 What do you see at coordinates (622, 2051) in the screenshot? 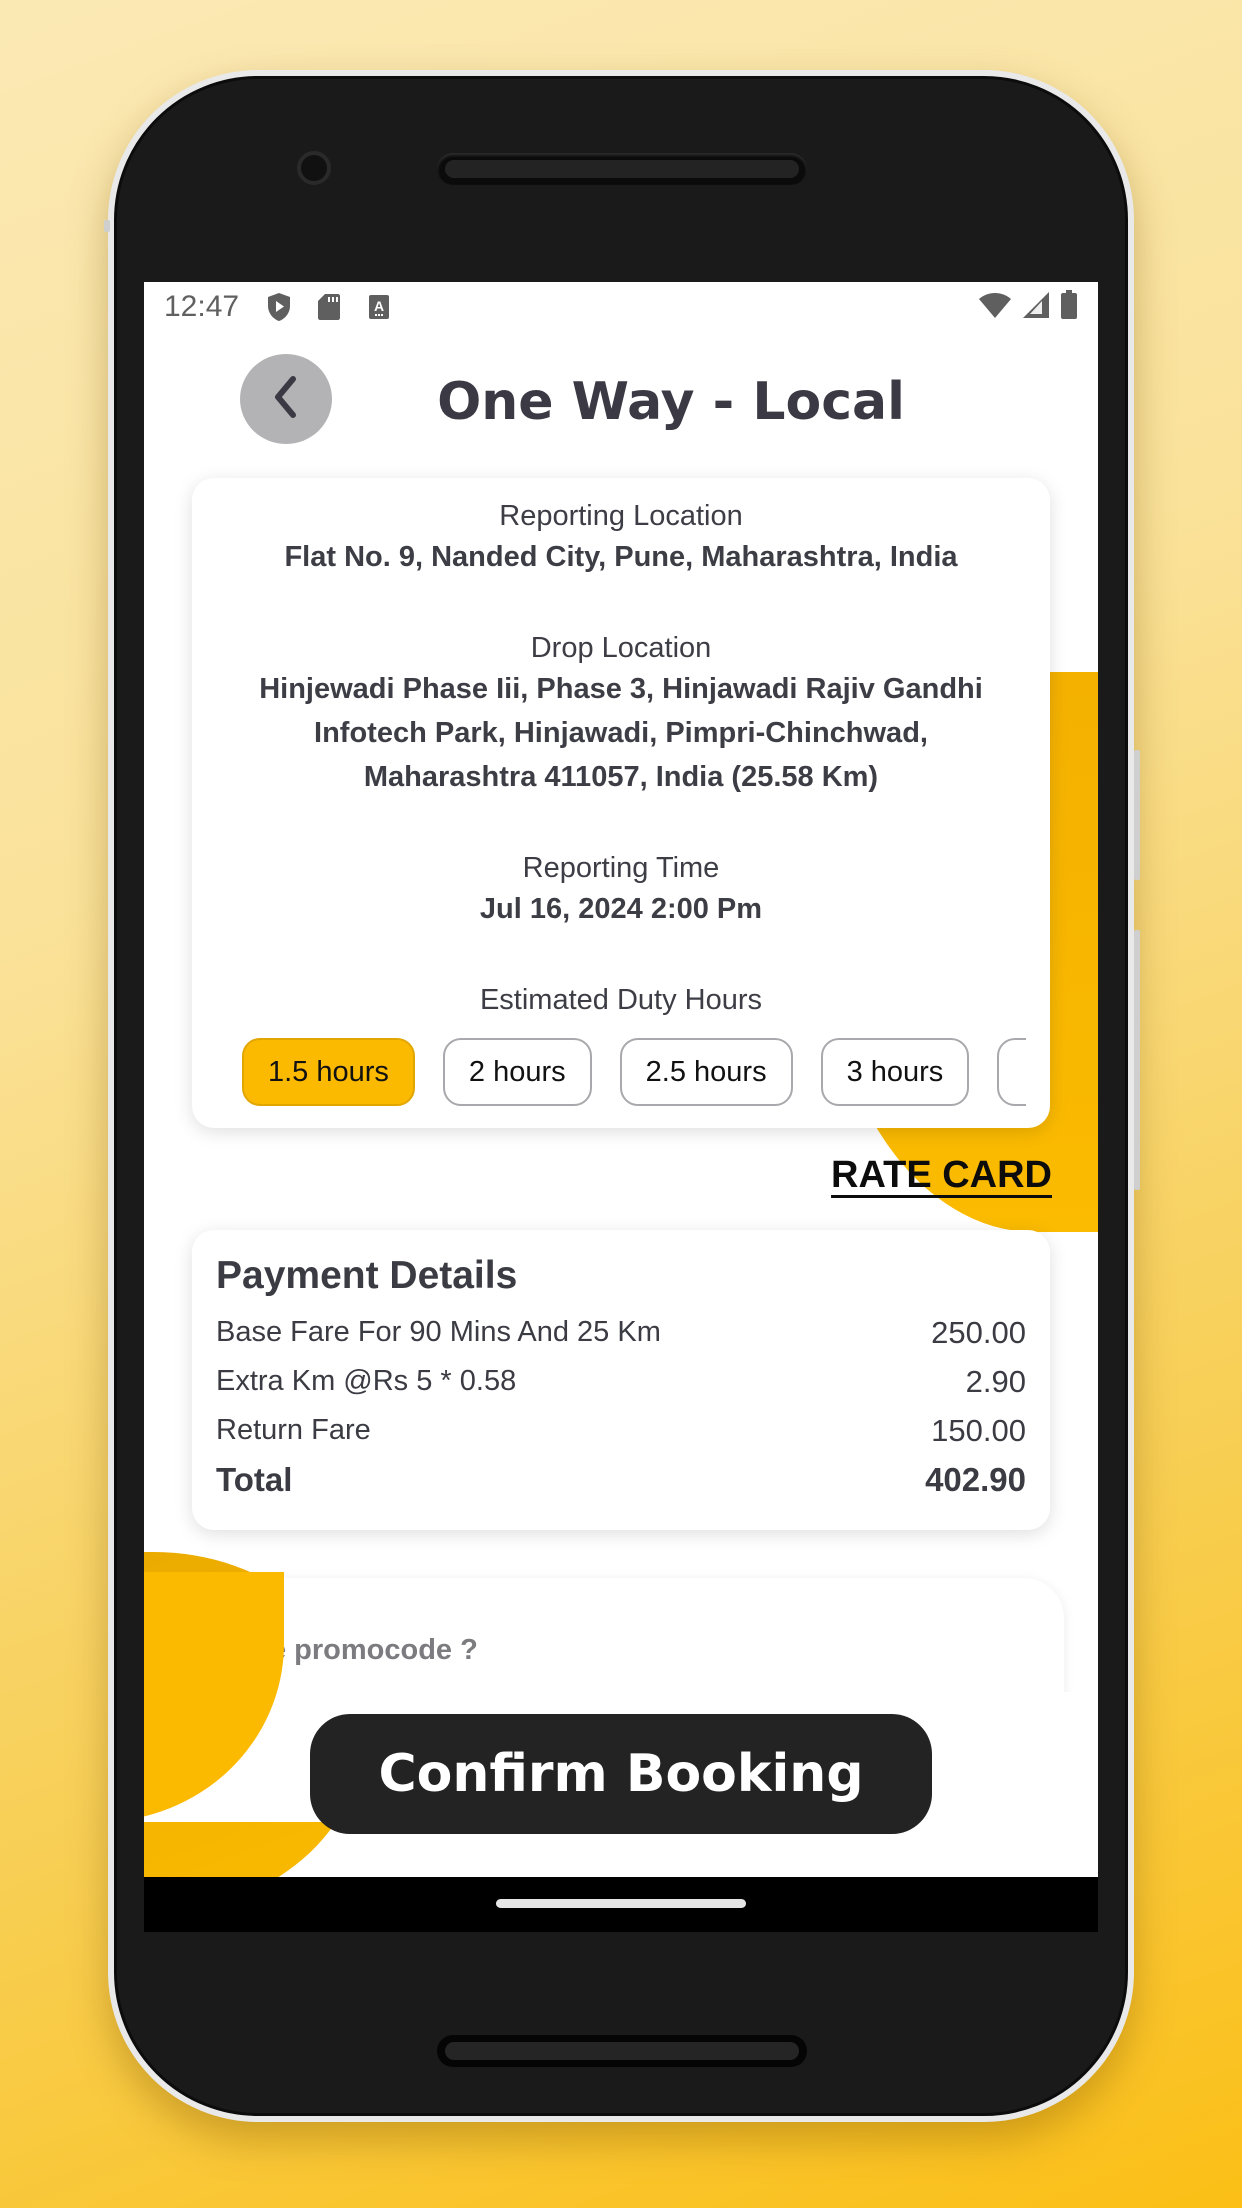
I see `bottom-speaker` at bounding box center [622, 2051].